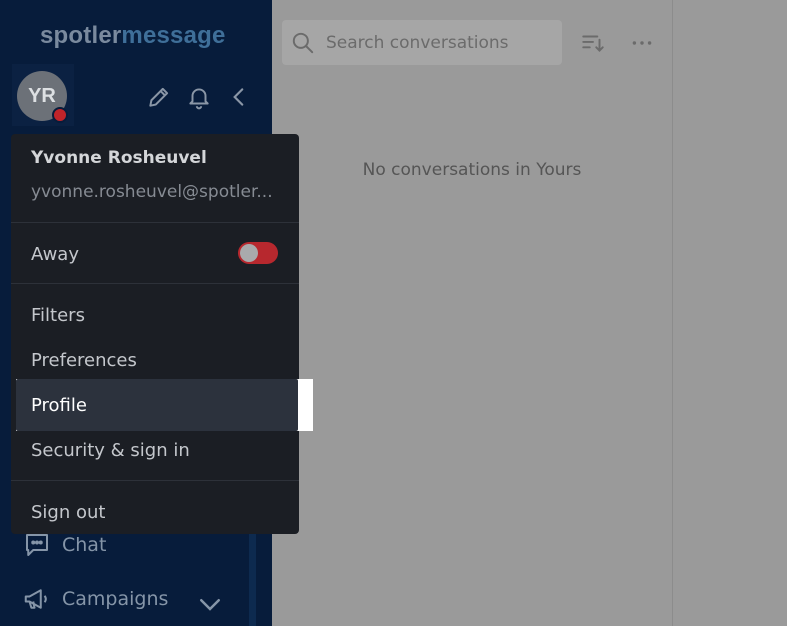 Image resolution: width=787 pixels, height=626 pixels. I want to click on chevron-down-icon, so click(210, 604).